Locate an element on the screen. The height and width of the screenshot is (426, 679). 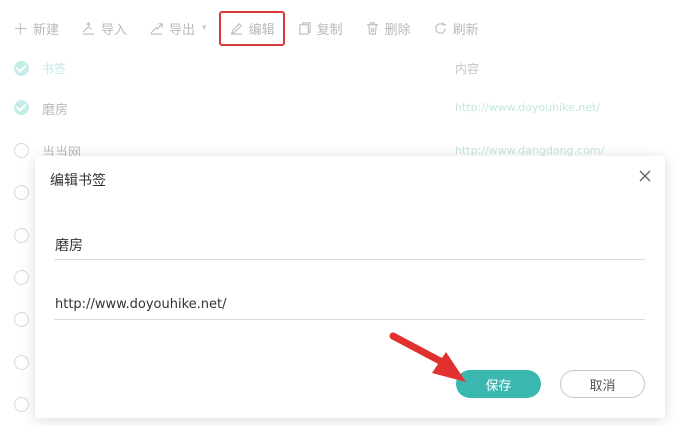
save-button: 保存 is located at coordinates (498, 384).